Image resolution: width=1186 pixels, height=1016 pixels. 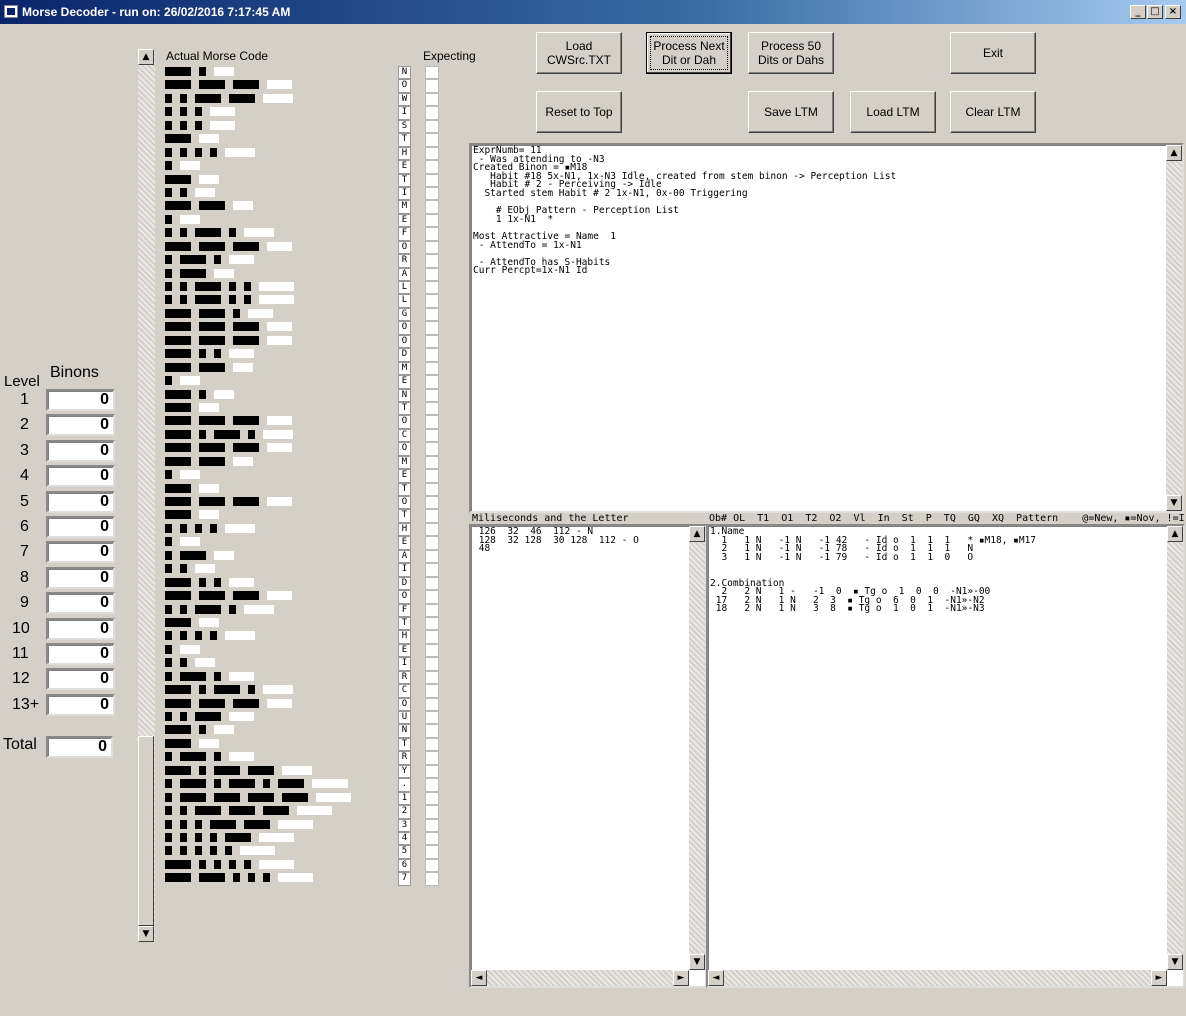 I want to click on object-hscrollbar: ◄ ►, so click(x=937, y=978).